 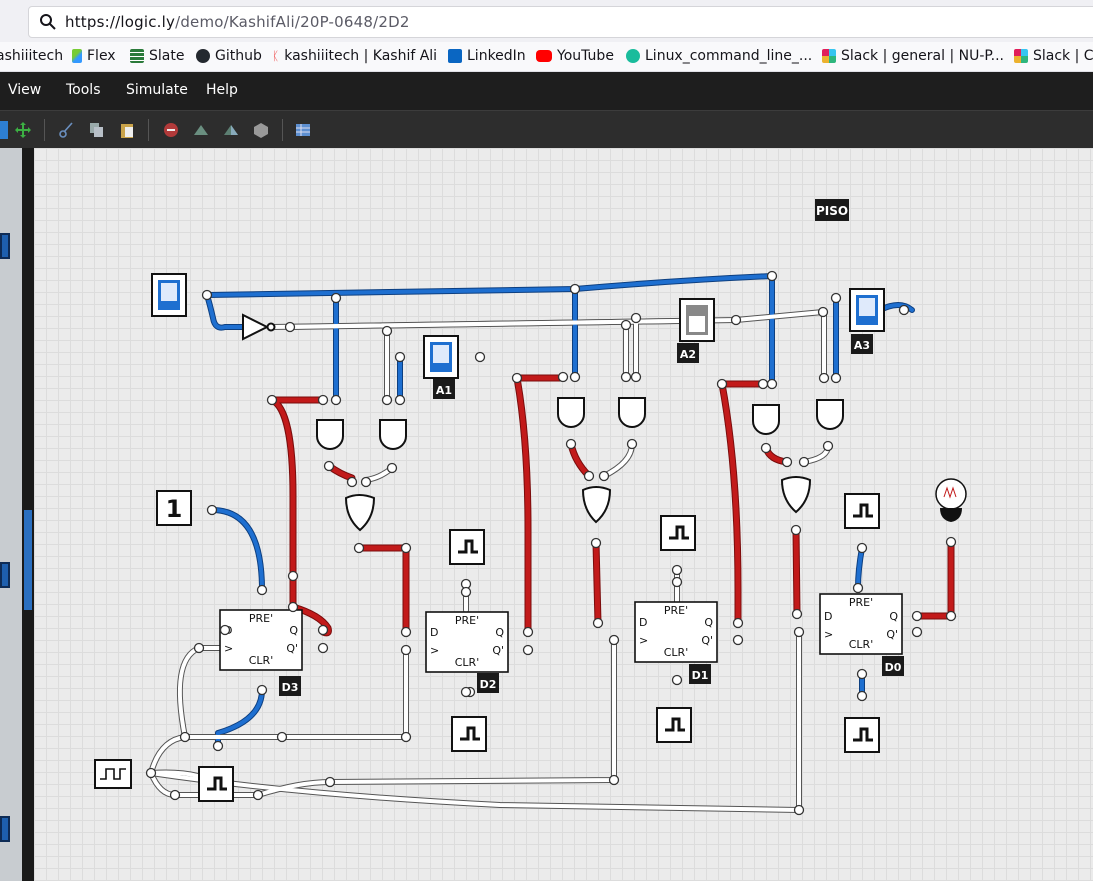 I want to click on high-constant-D2-pre, so click(x=467, y=547).